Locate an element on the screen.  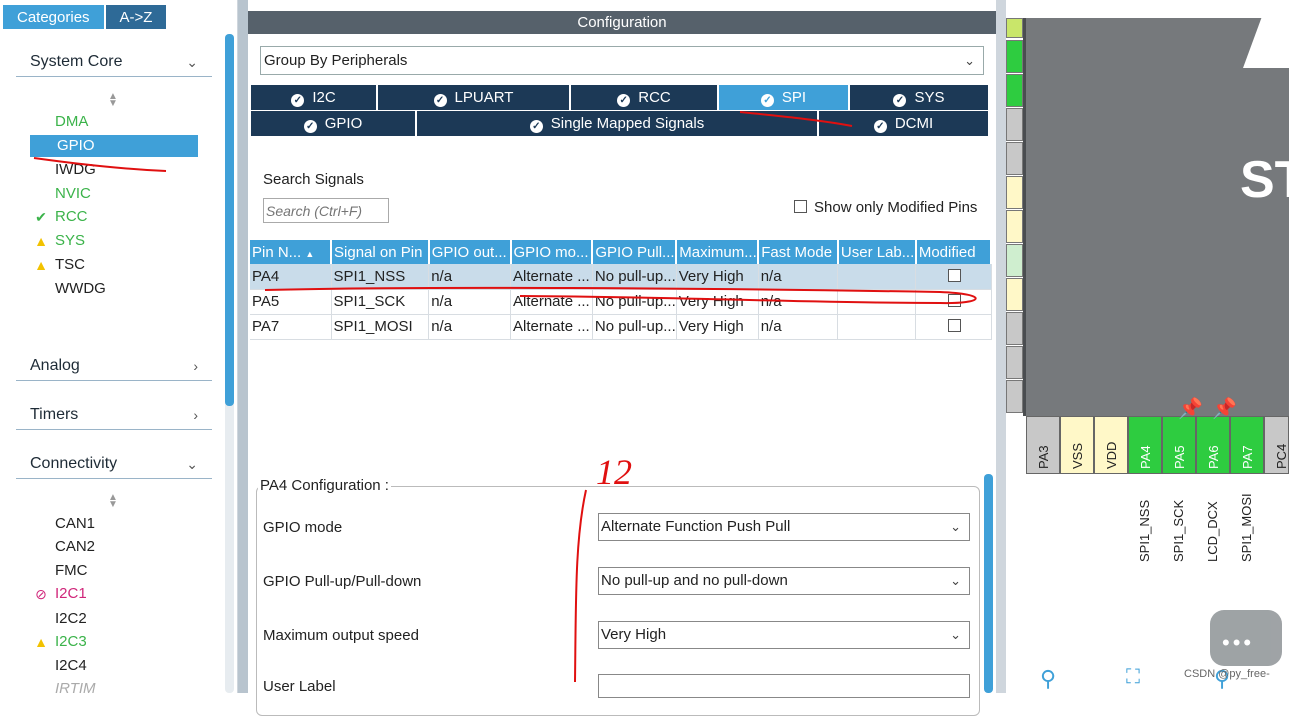
category-system-core: System Core ⌄ is located at coordinates (114, 62).